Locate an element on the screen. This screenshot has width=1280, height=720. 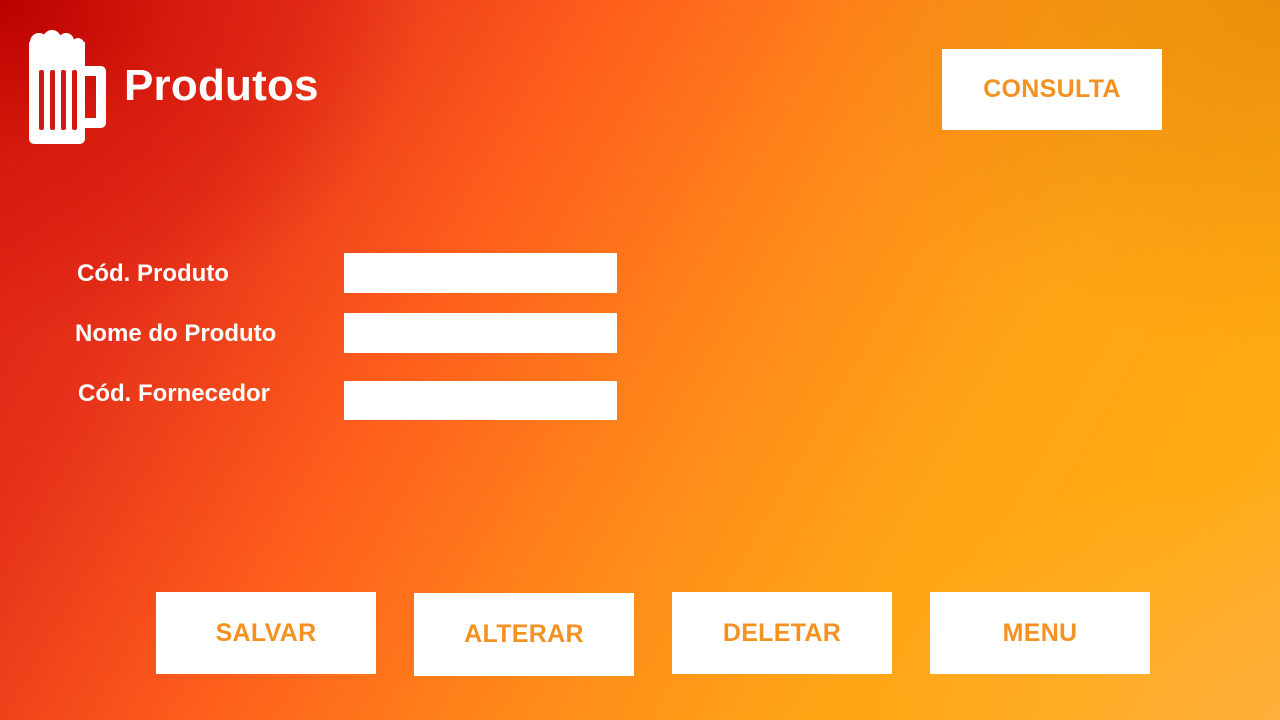
page-title: Produtos is located at coordinates (221, 85).